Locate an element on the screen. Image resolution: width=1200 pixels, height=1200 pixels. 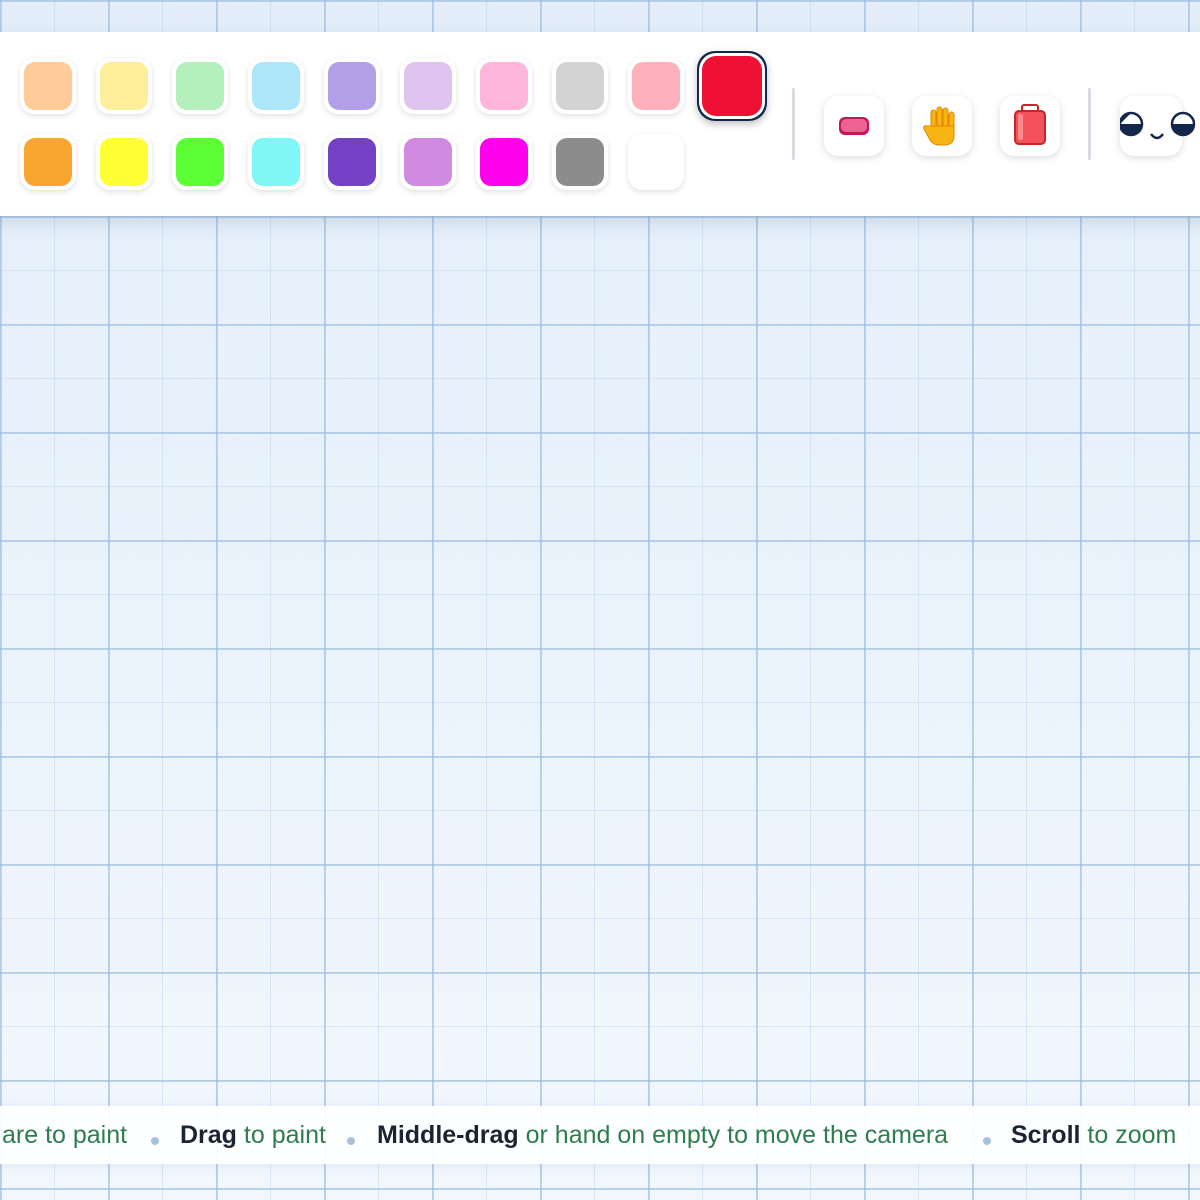
color-swatch-light-gray is located at coordinates (580, 86).